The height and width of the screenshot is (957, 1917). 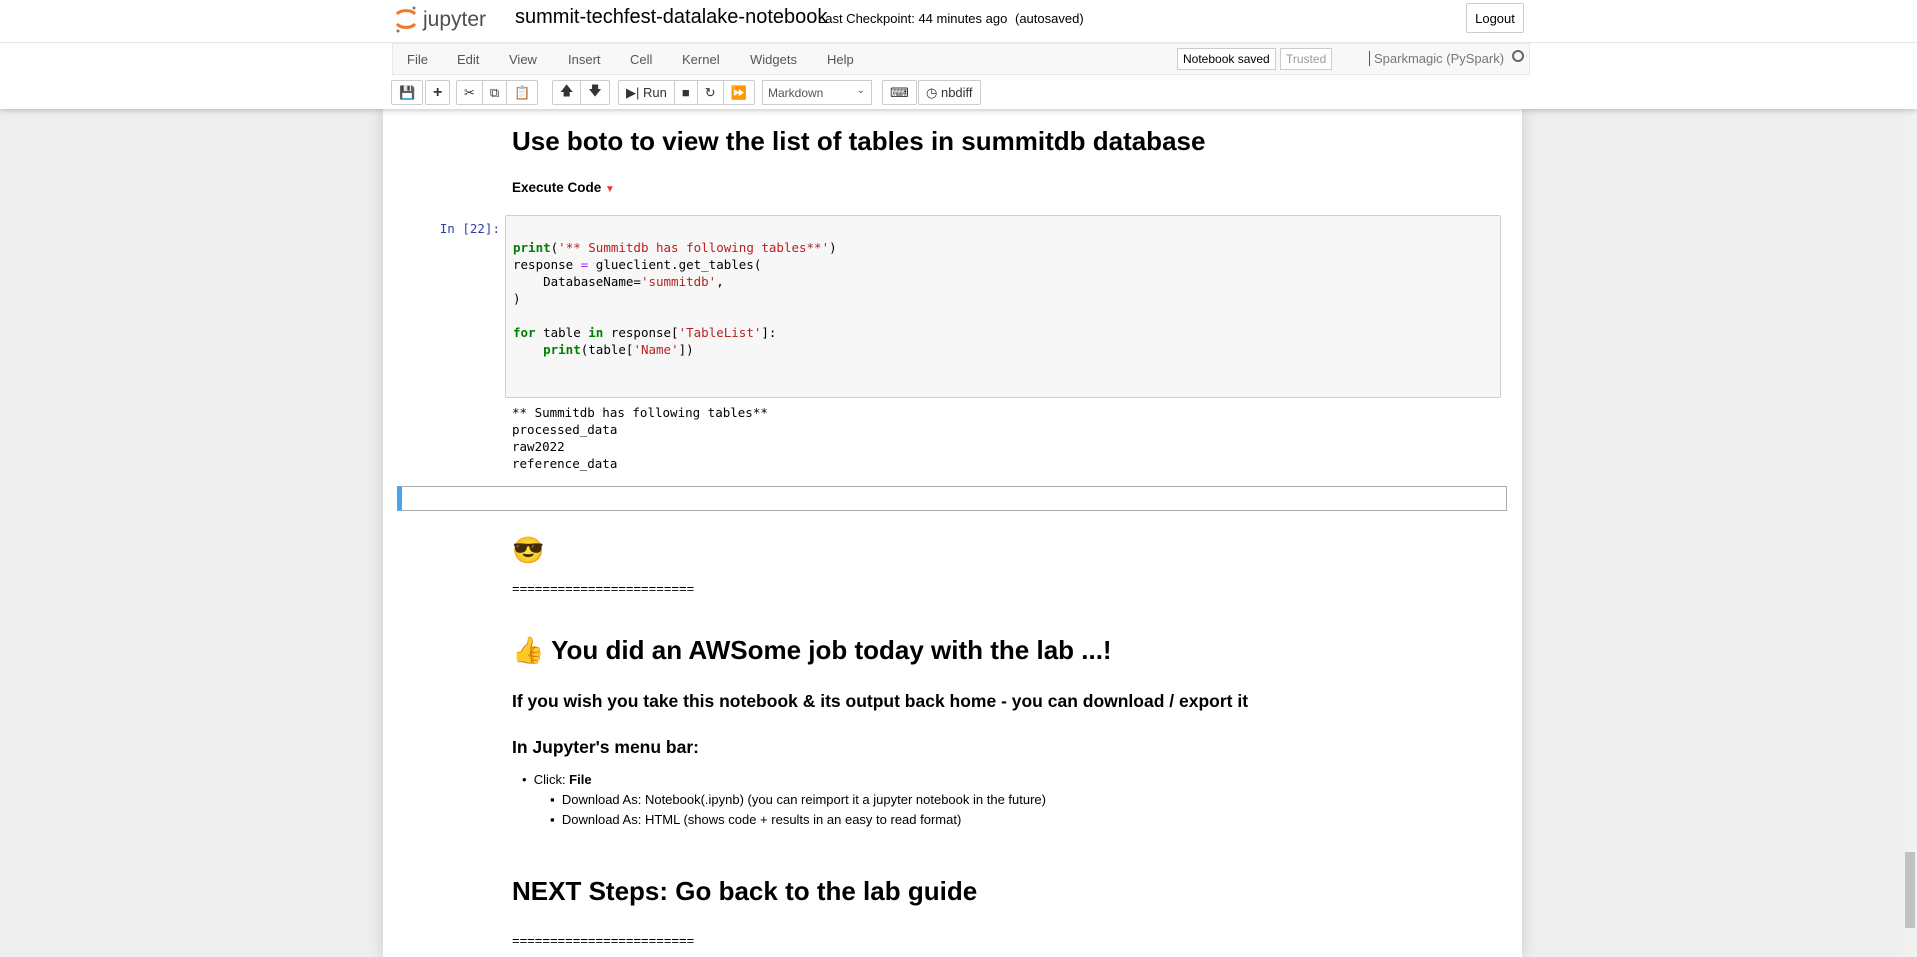 I want to click on run-button: ▶| Run, so click(x=647, y=92).